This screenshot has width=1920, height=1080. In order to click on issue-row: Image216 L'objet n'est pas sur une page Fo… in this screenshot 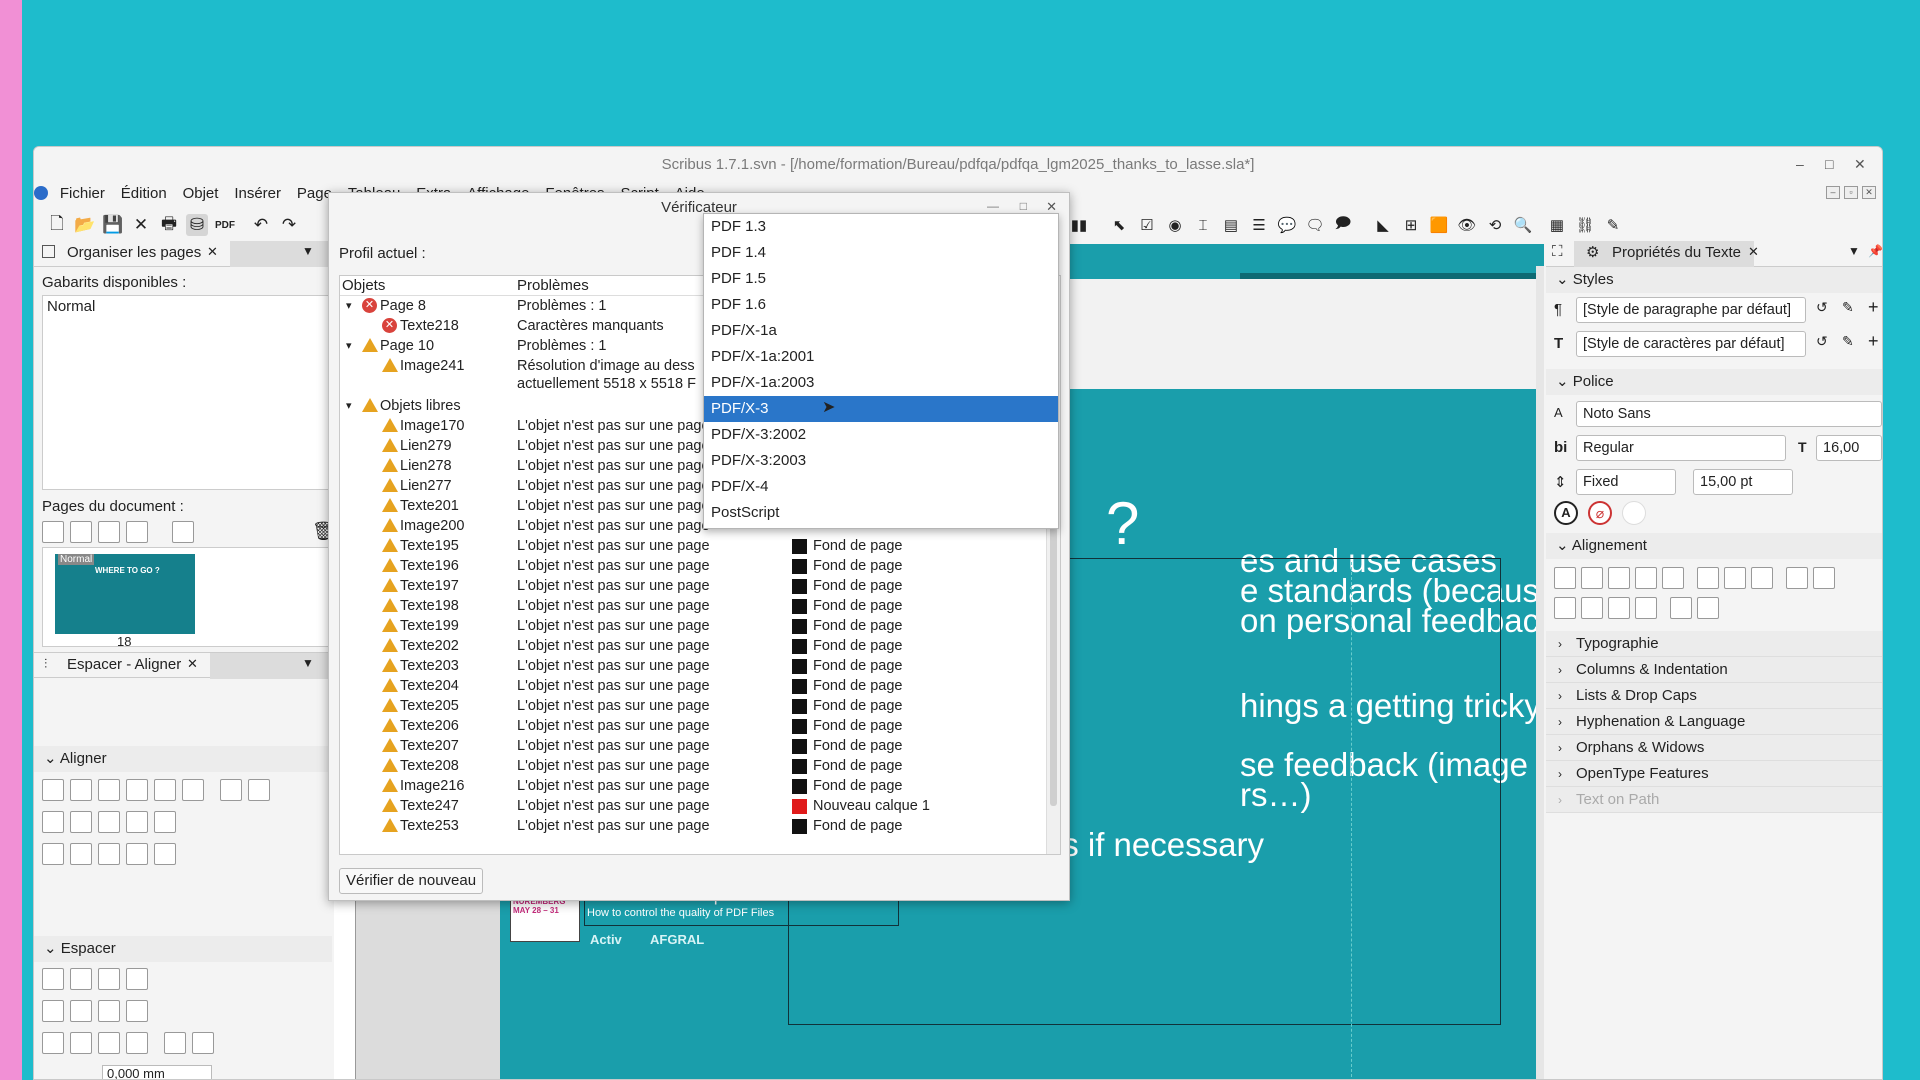, I will do `click(690, 786)`.